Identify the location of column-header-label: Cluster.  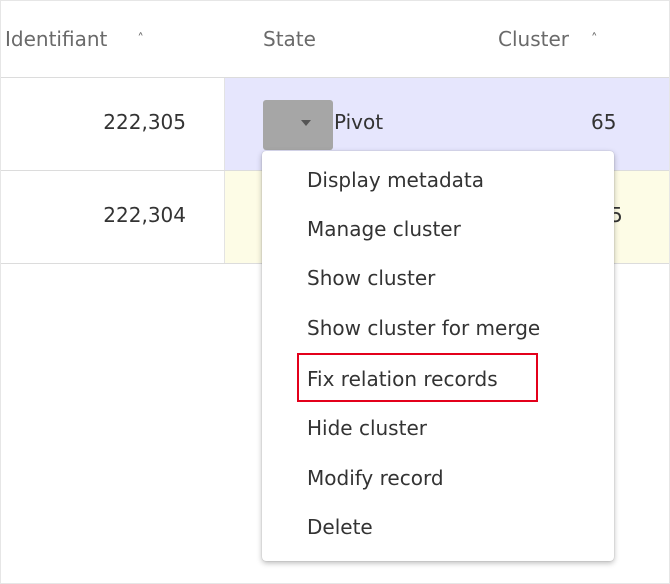
(533, 39).